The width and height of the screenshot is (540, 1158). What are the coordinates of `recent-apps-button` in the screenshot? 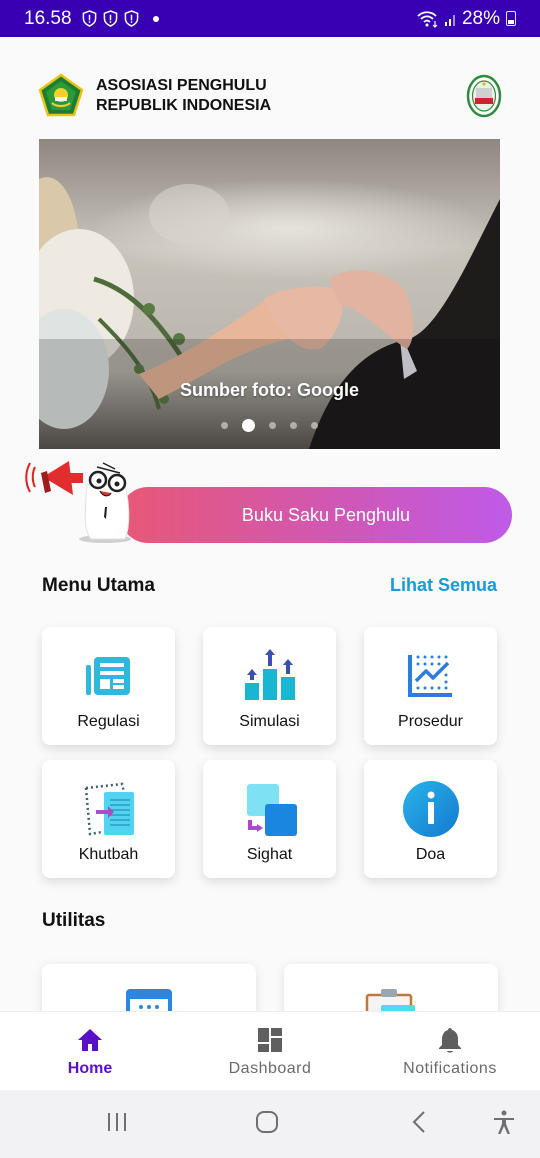 It's located at (117, 1124).